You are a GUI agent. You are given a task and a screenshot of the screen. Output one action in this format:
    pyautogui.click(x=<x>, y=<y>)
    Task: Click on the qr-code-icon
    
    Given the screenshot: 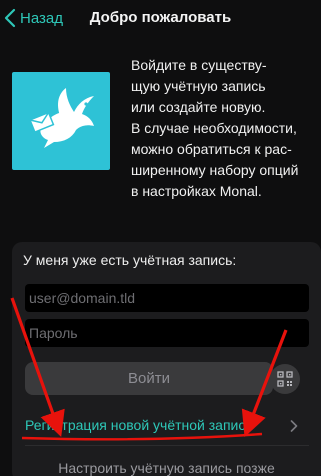 What is the action you would take?
    pyautogui.click(x=285, y=379)
    